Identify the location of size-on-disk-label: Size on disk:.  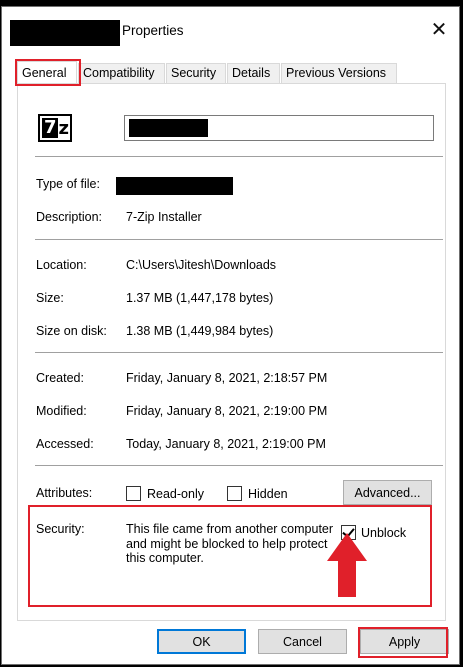
(71, 331).